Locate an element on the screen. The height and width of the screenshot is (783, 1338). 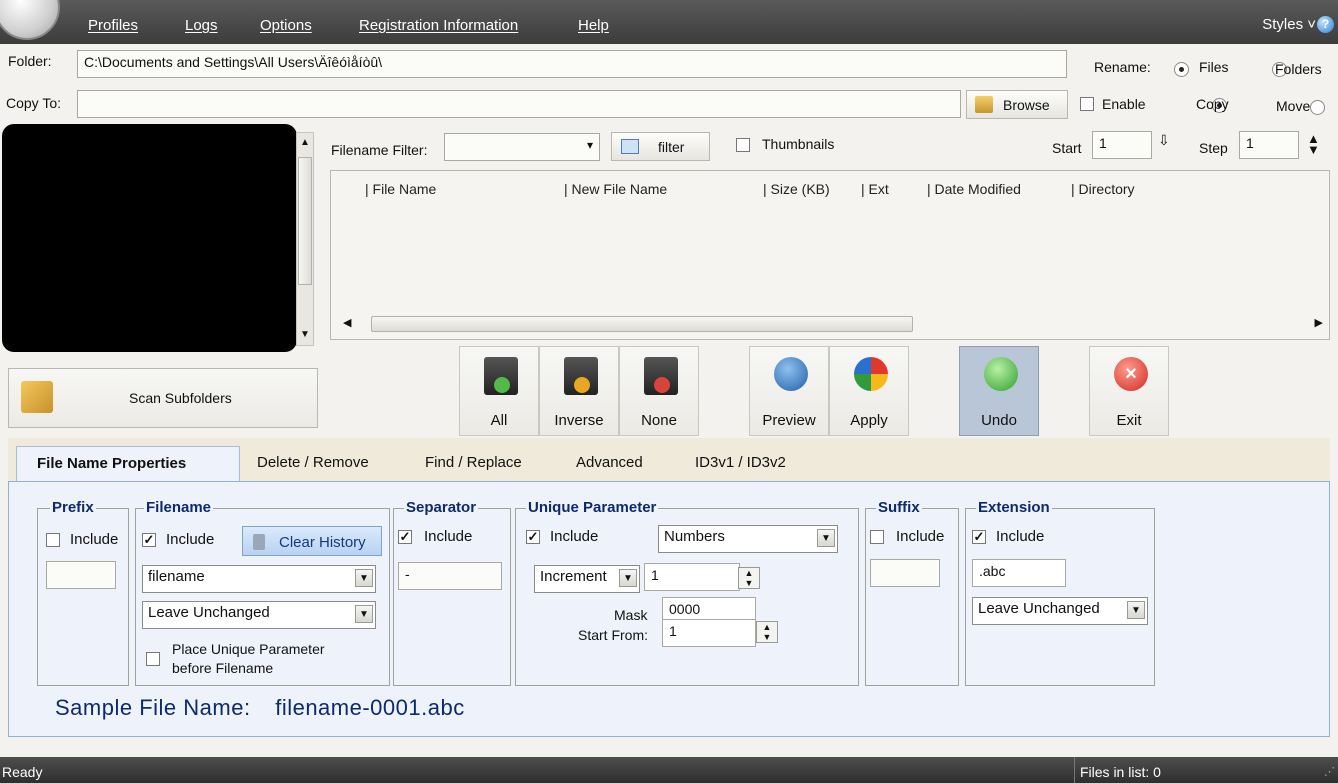
clear-history-button: Clear History is located at coordinates (312, 541).